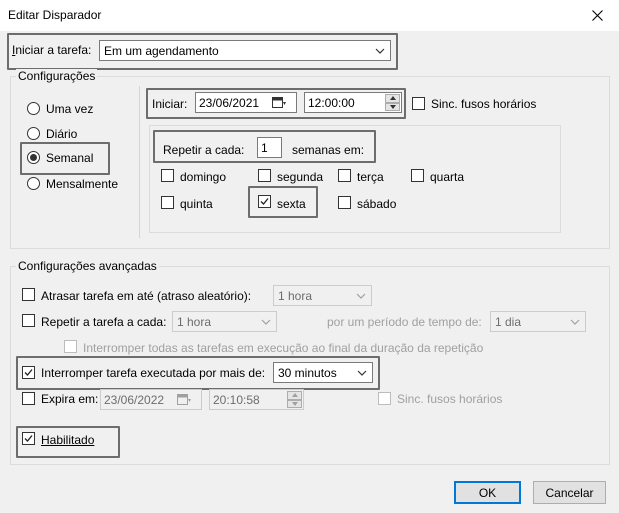  Describe the element at coordinates (139, 162) in the screenshot. I see `vertical-separator` at that location.